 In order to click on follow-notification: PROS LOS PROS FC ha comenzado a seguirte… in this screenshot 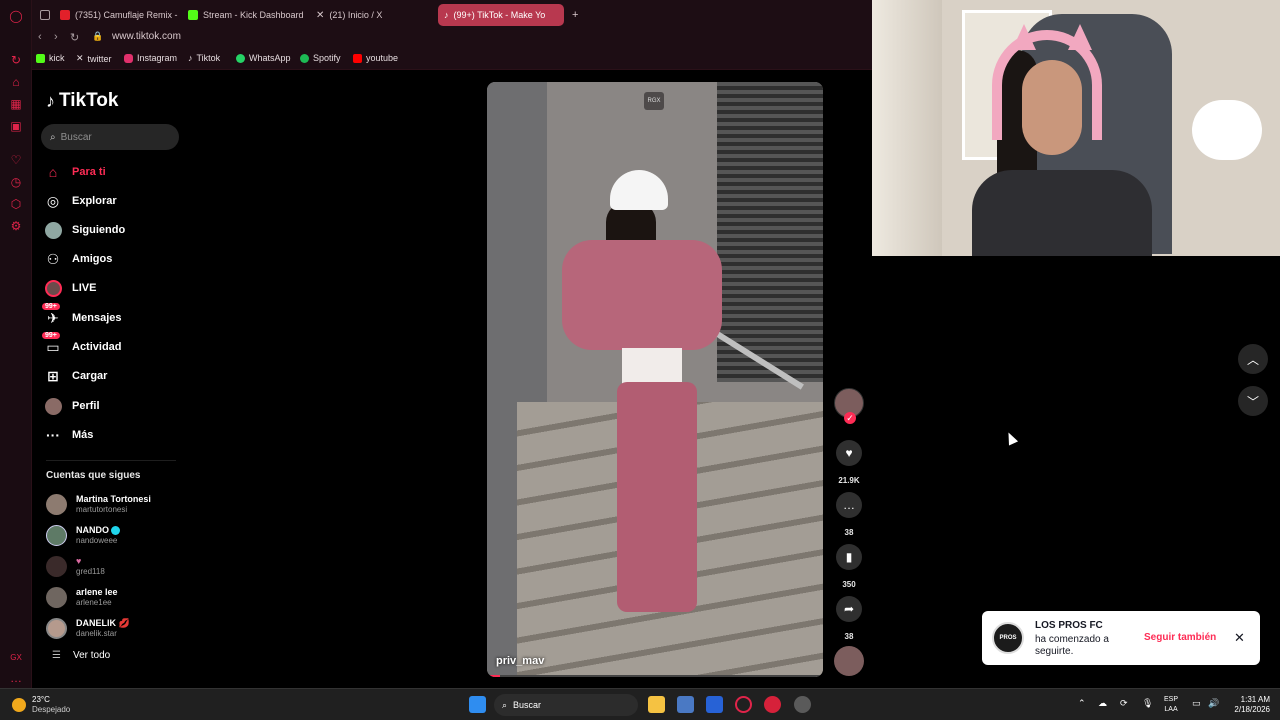, I will do `click(1121, 638)`.